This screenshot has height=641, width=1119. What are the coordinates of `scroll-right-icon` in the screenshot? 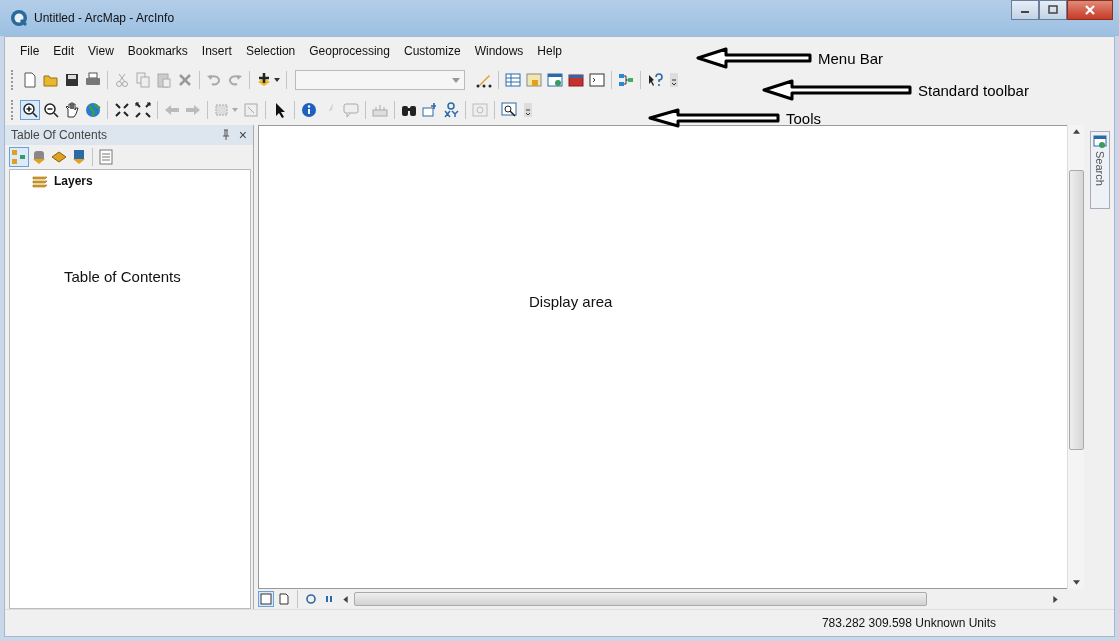 It's located at (1055, 599).